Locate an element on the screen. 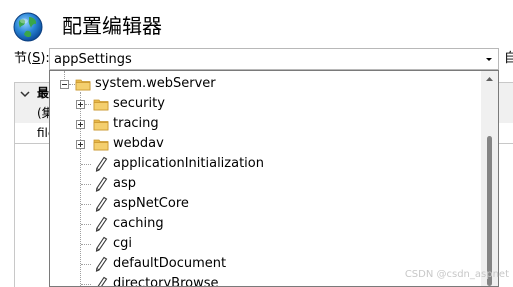 The image size is (513, 287). tree-item-label: system.webServer is located at coordinates (155, 83).